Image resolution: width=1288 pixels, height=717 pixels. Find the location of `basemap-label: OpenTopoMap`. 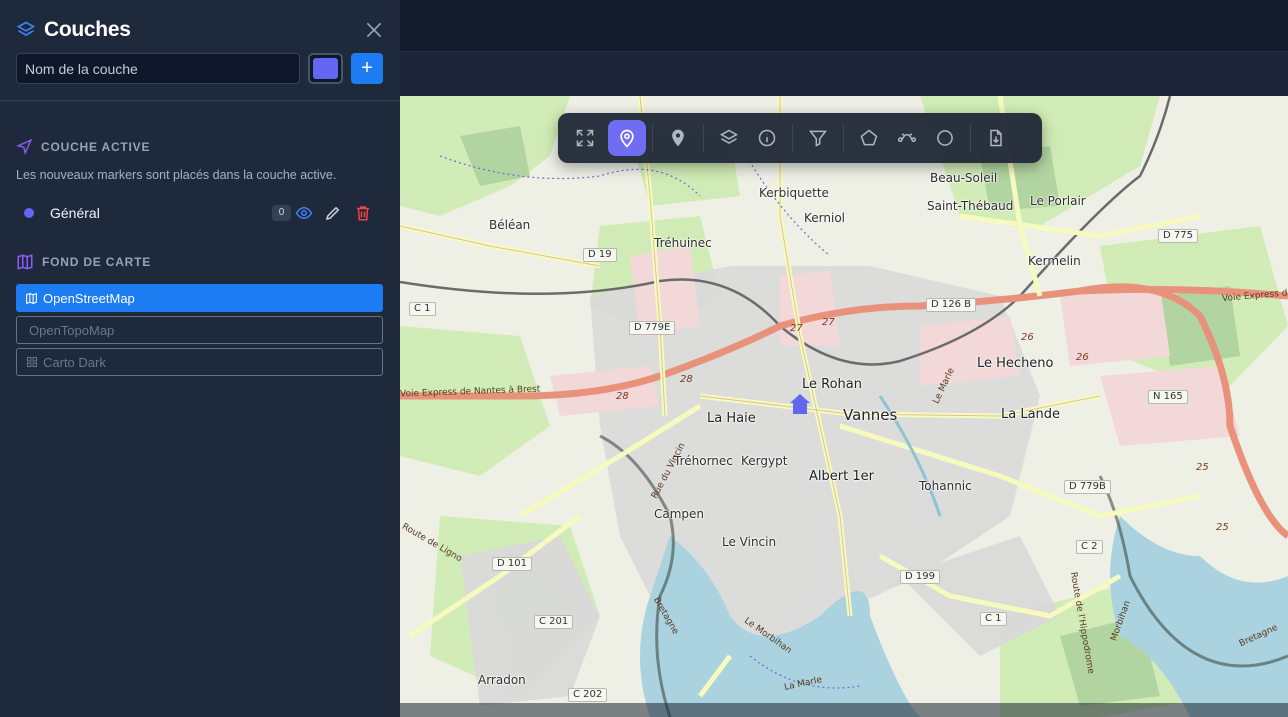

basemap-label: OpenTopoMap is located at coordinates (72, 330).